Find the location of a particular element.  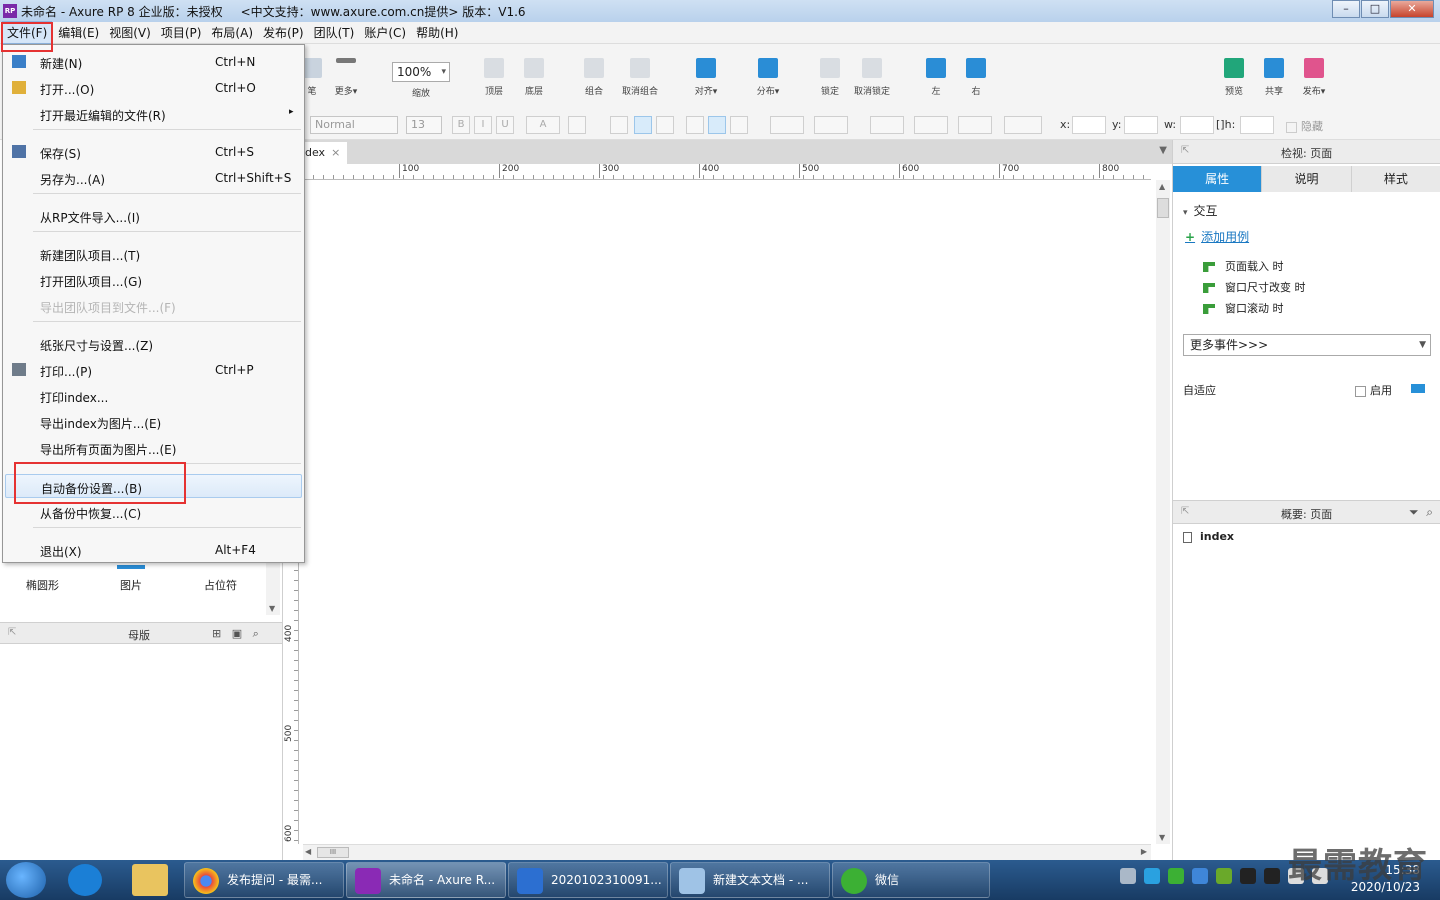

toolbar-lock: 锁定 is located at coordinates (830, 77).